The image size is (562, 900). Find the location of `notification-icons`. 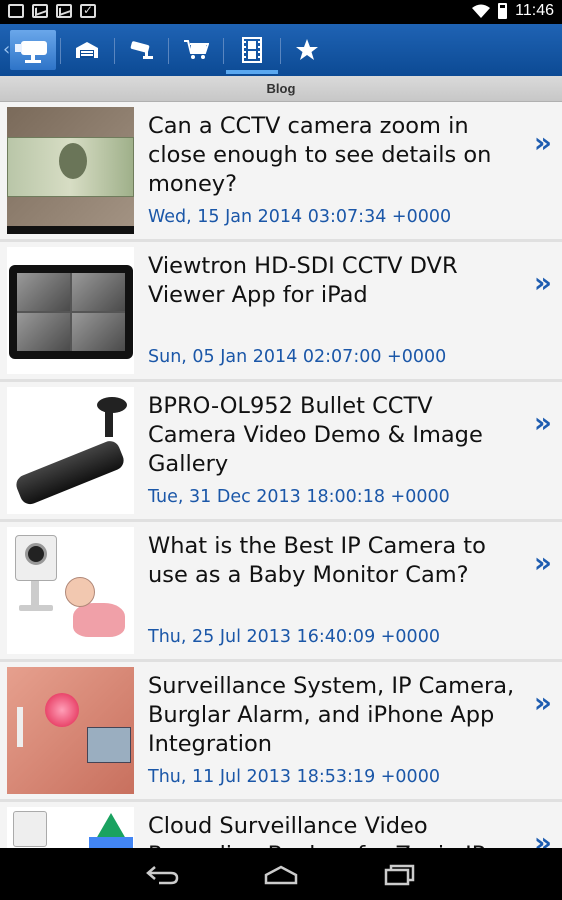

notification-icons is located at coordinates (52, 10).